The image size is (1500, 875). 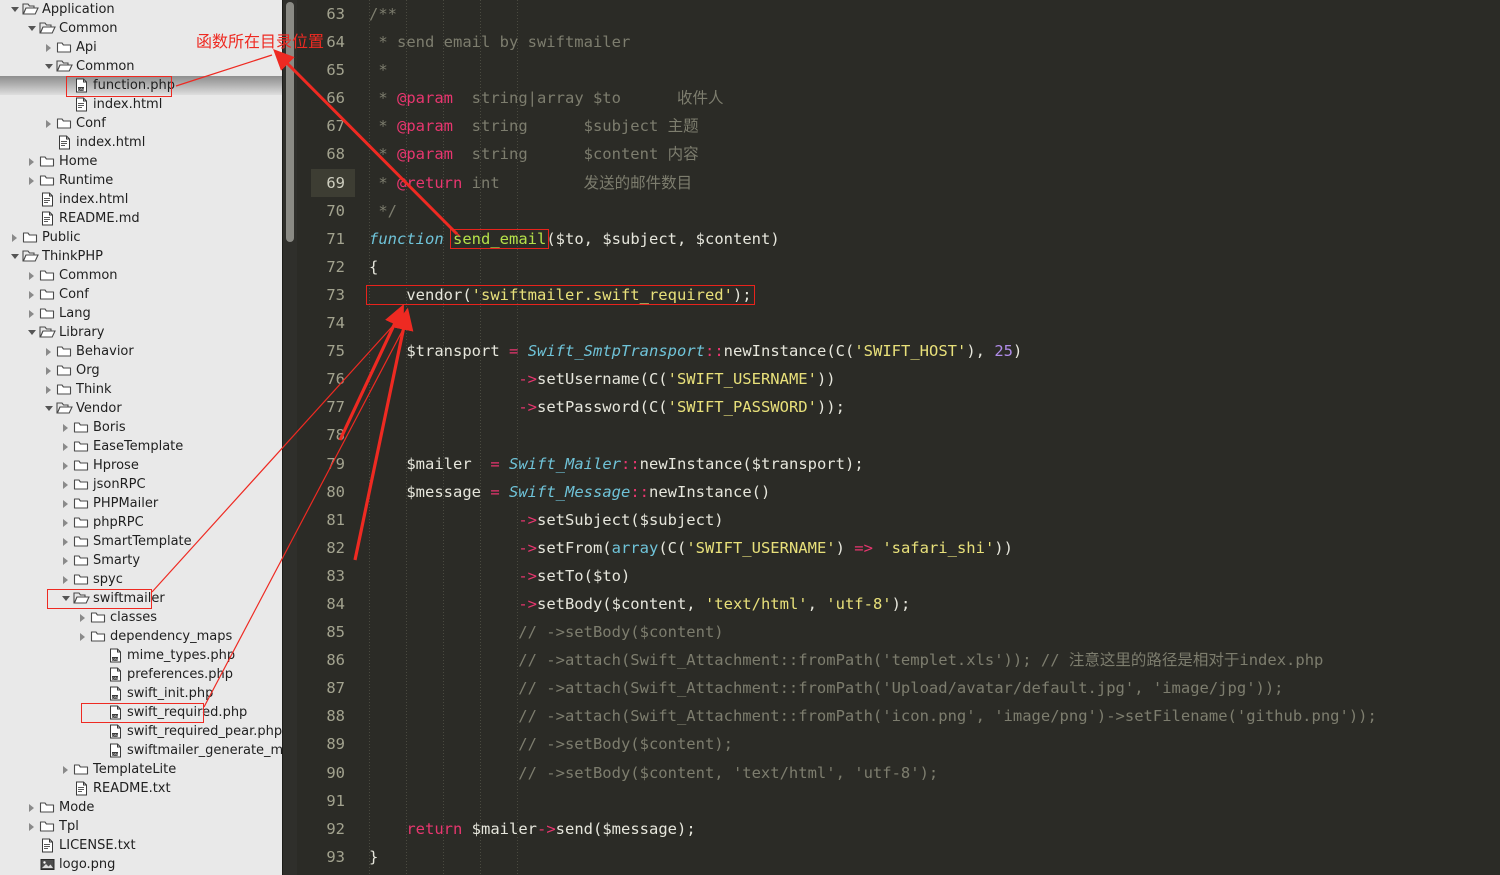 I want to click on tree-item-phpmailer: PHPMailer, so click(x=148, y=503).